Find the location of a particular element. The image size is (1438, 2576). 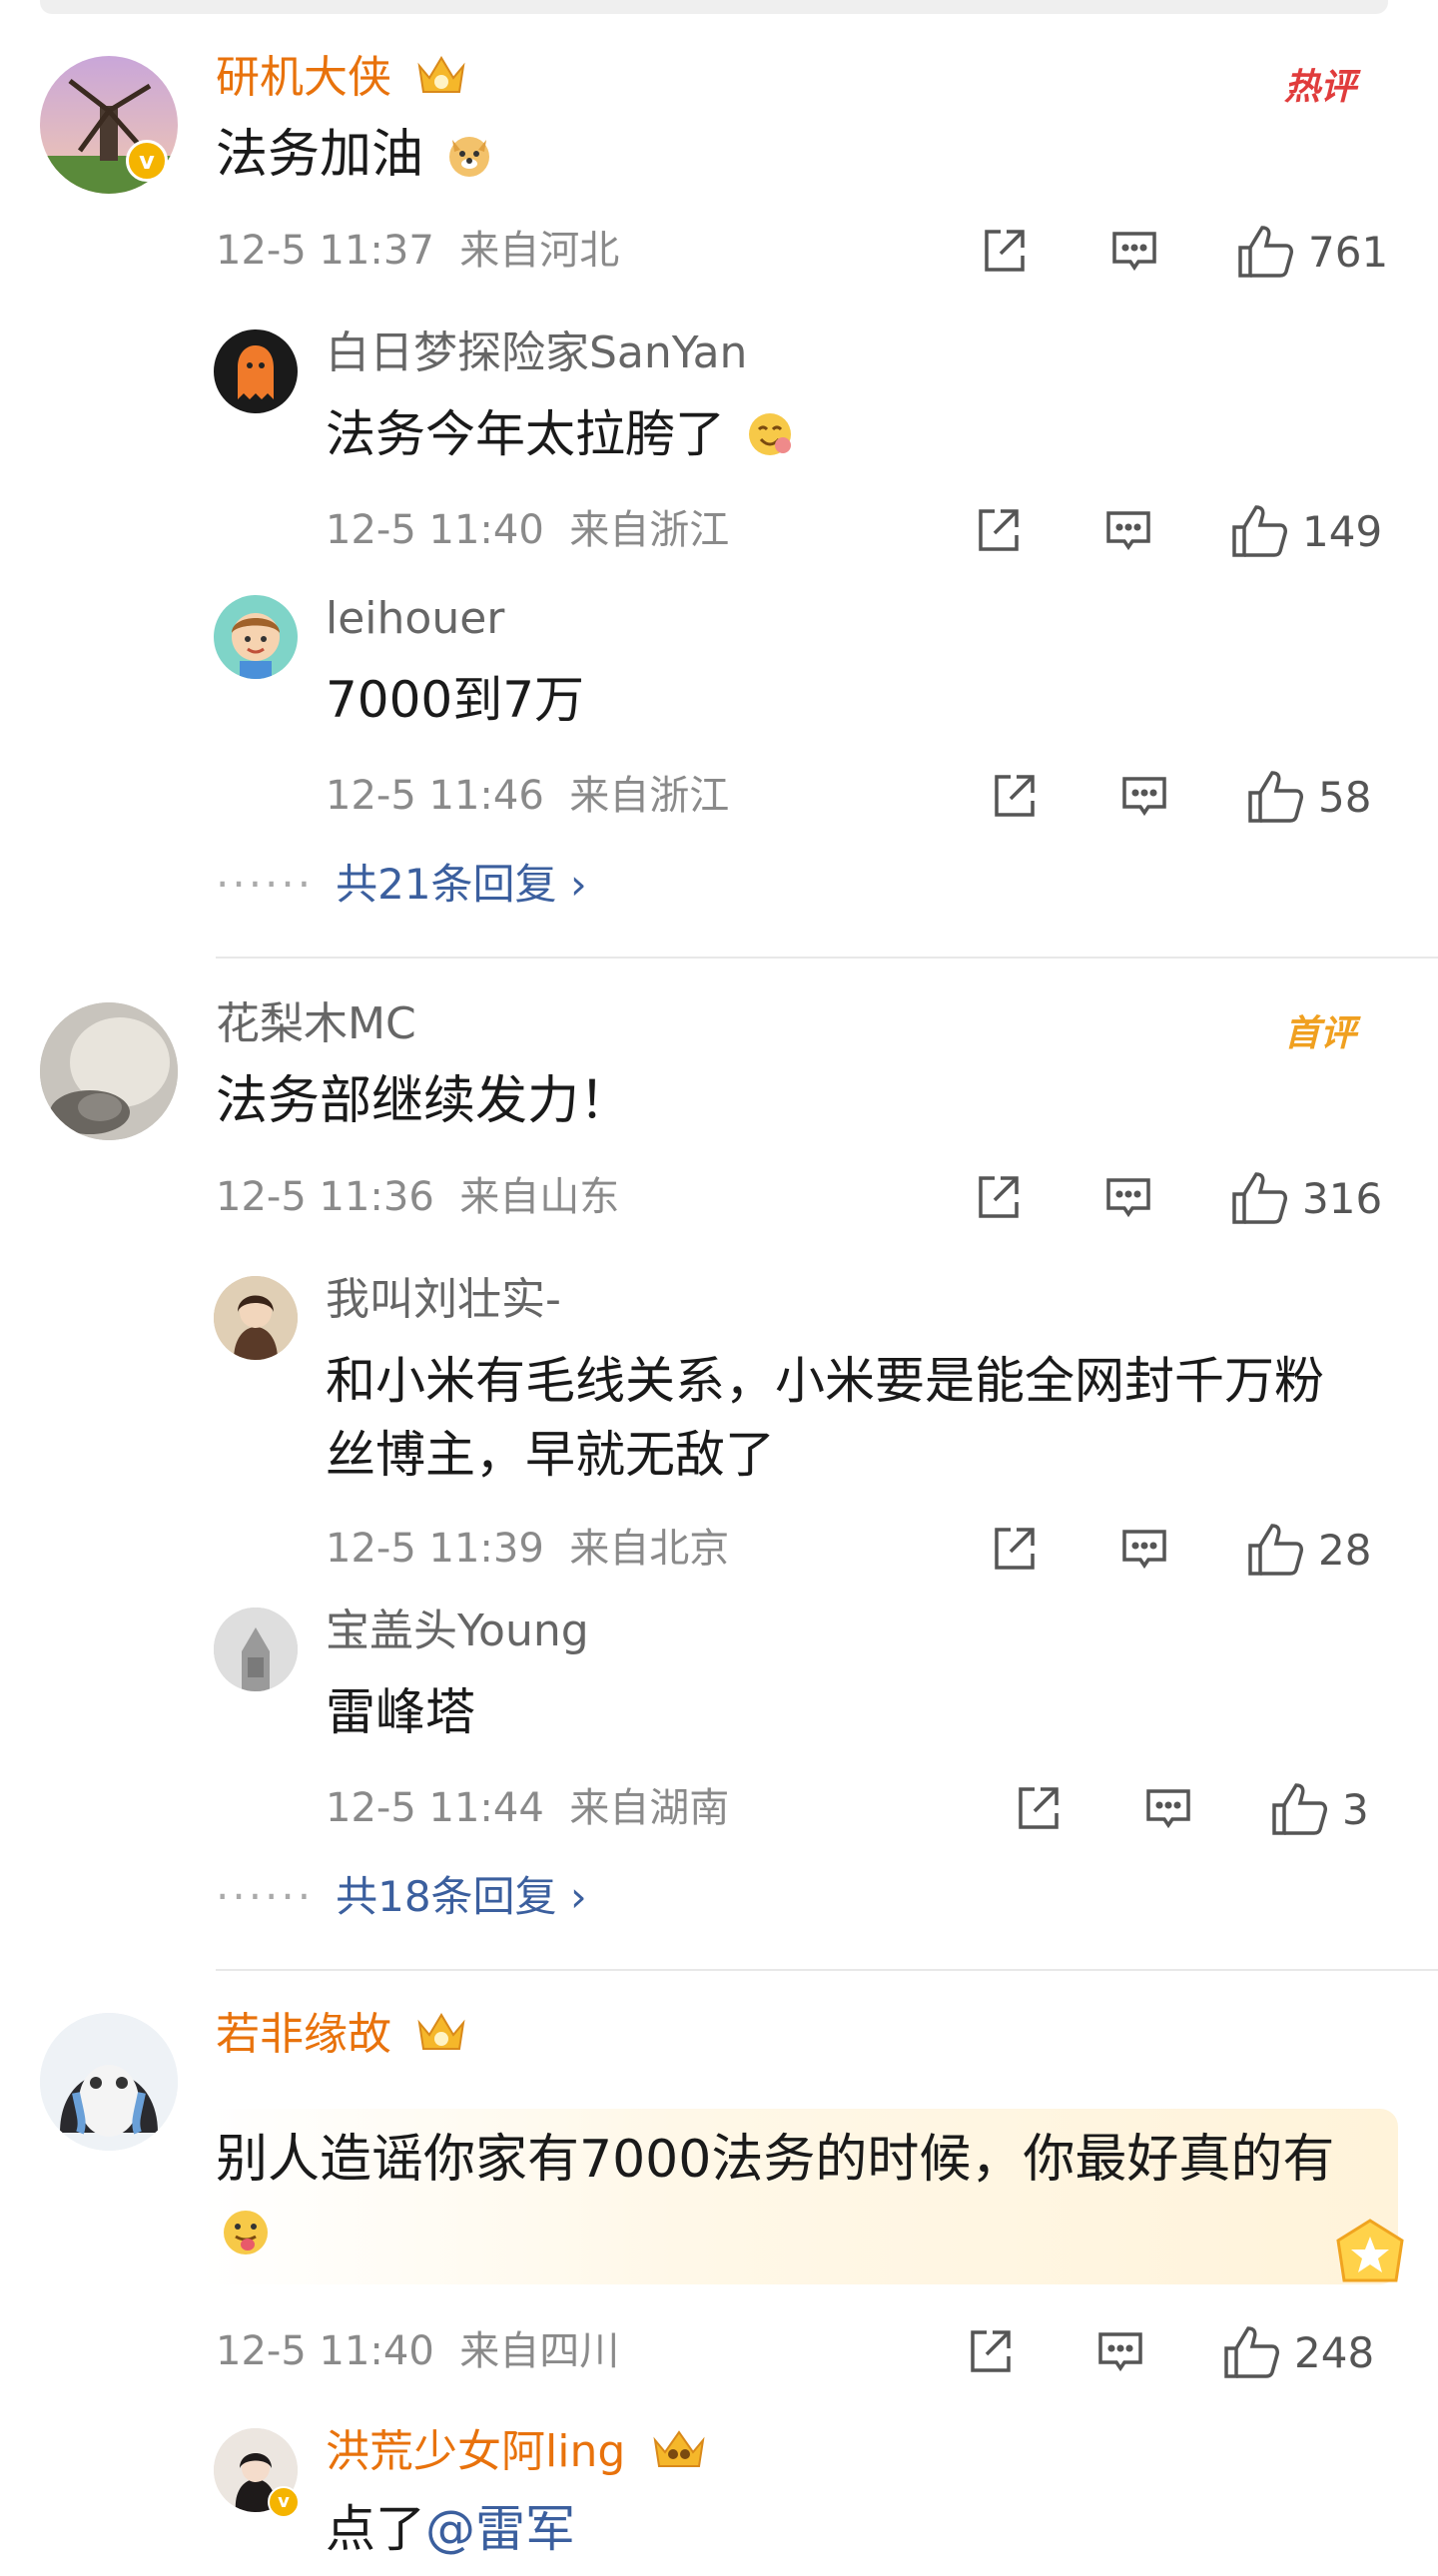

timestamp: 12-5 11:37 is located at coordinates (325, 251).